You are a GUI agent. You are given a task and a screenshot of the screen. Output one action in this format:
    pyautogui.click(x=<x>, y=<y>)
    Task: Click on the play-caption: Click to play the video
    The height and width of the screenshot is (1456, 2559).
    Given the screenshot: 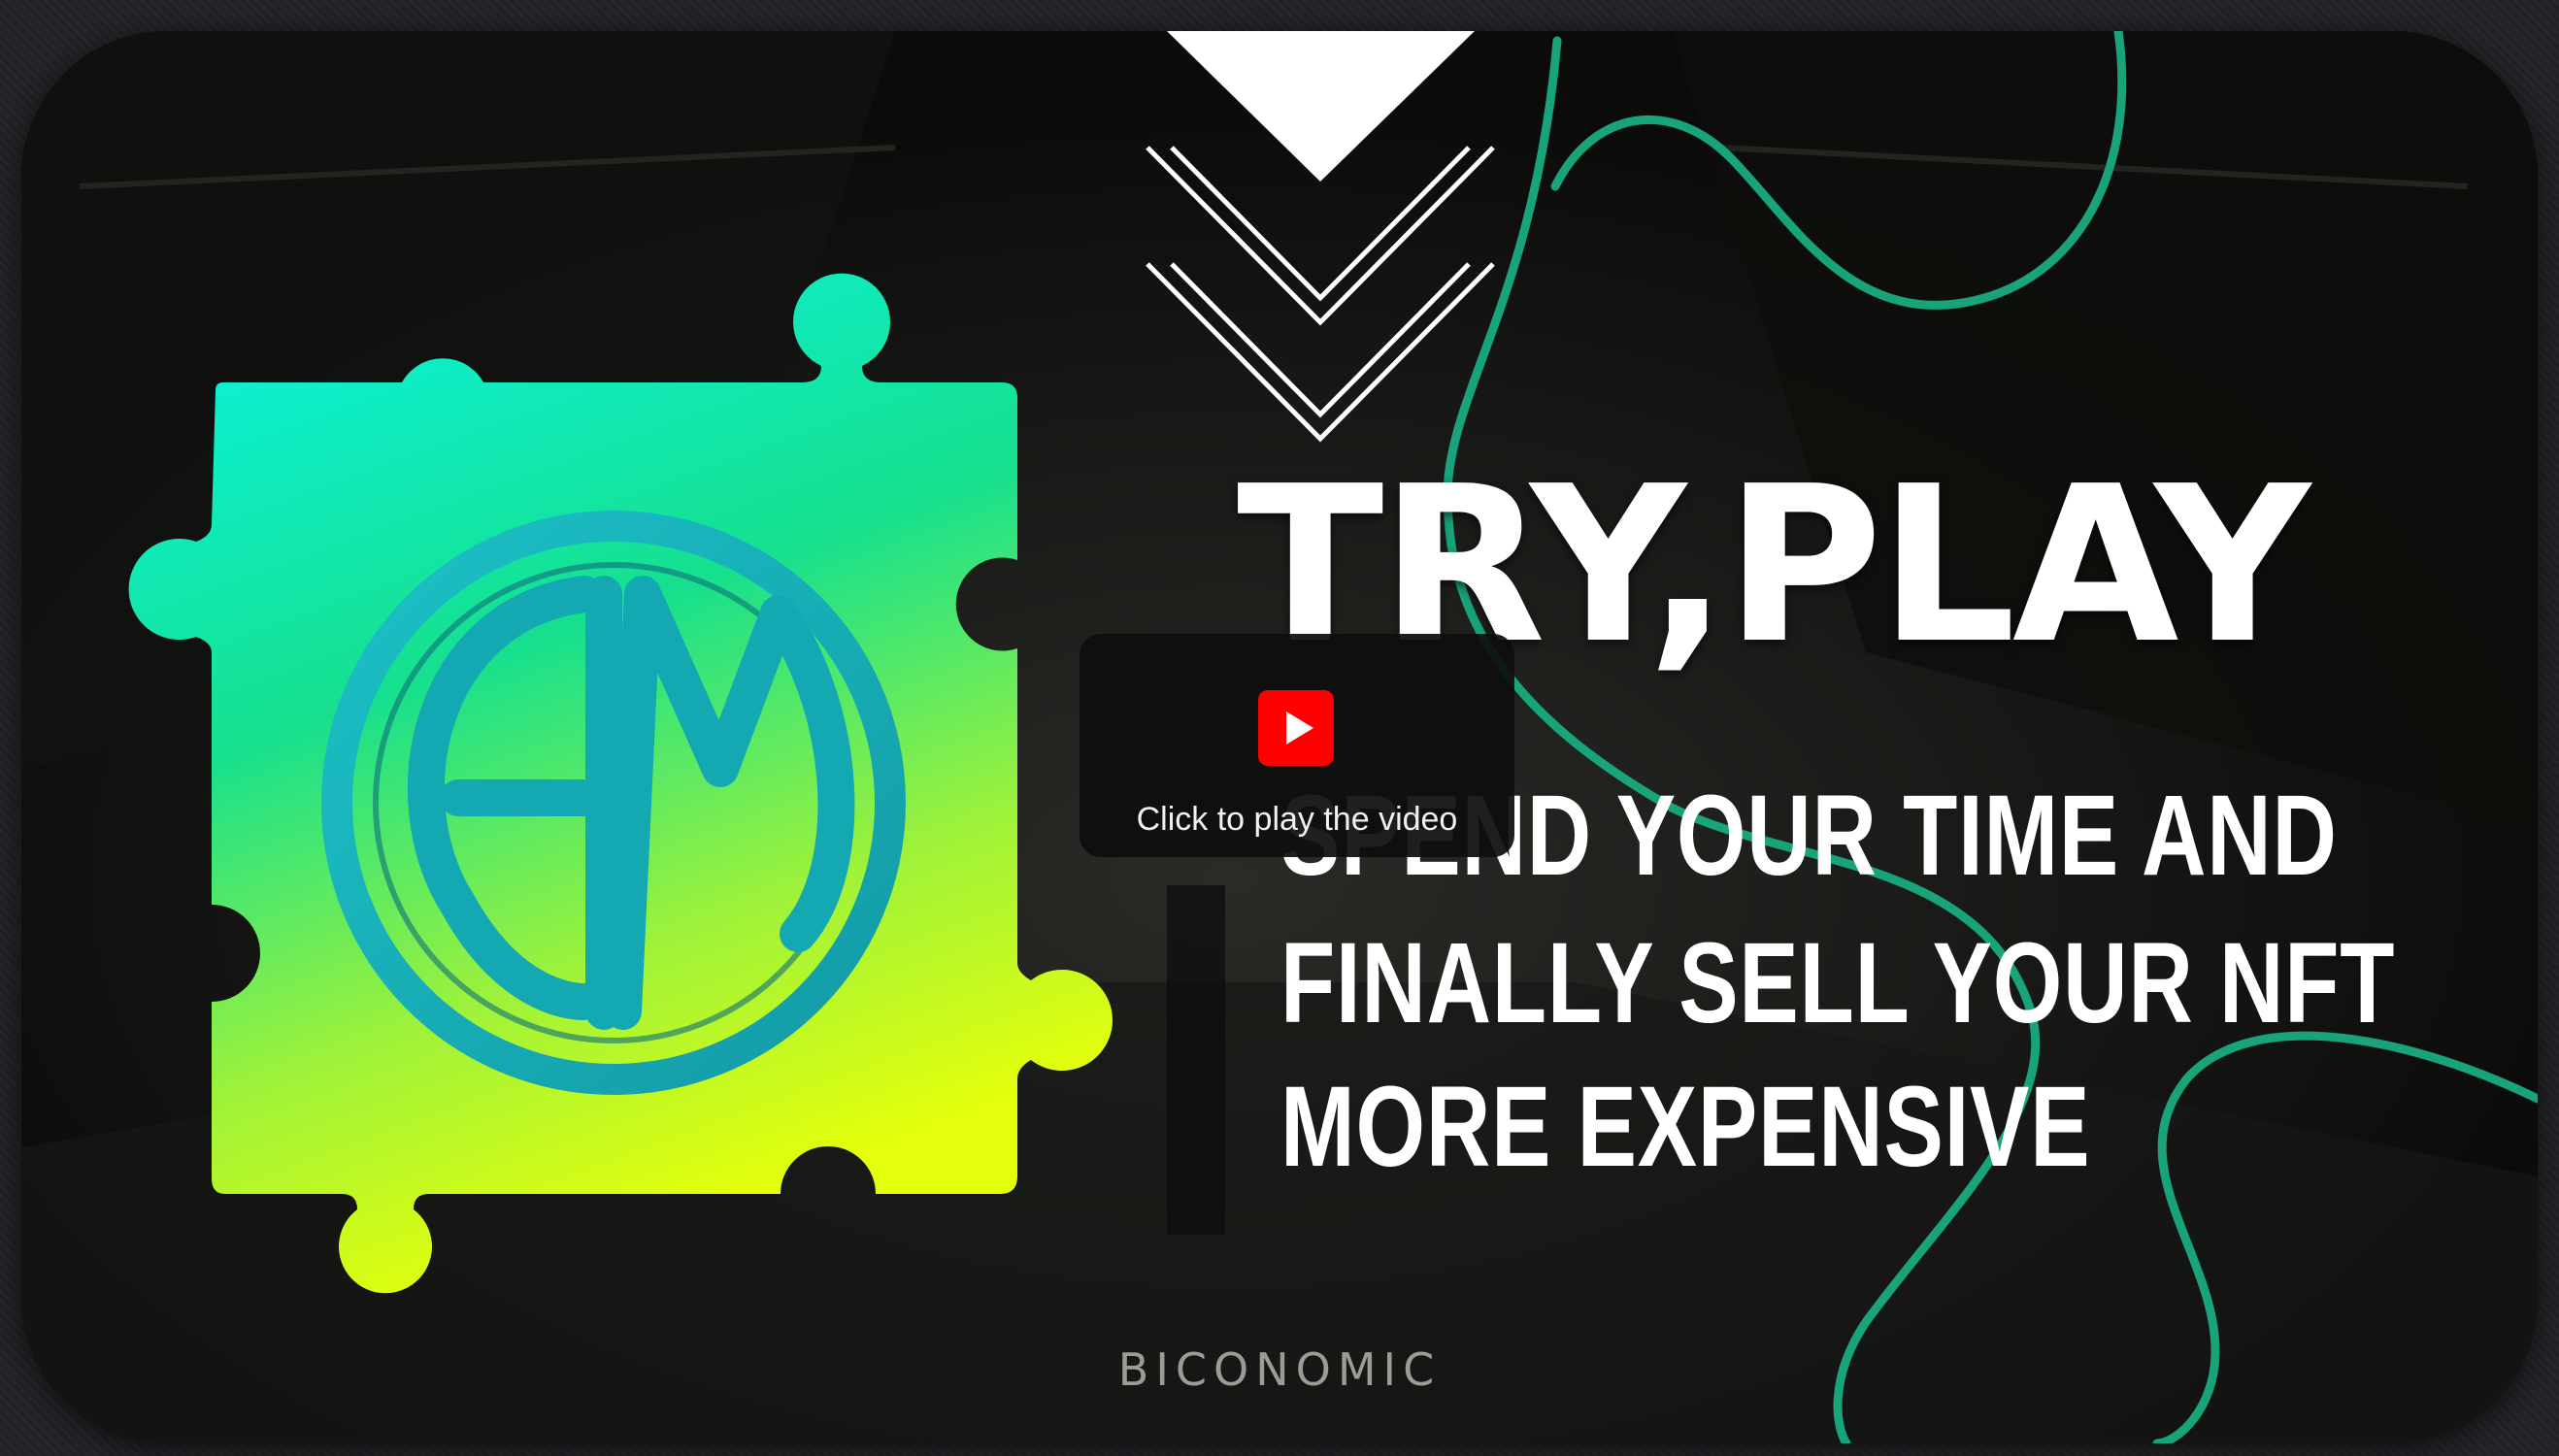 What is the action you would take?
    pyautogui.click(x=1297, y=819)
    